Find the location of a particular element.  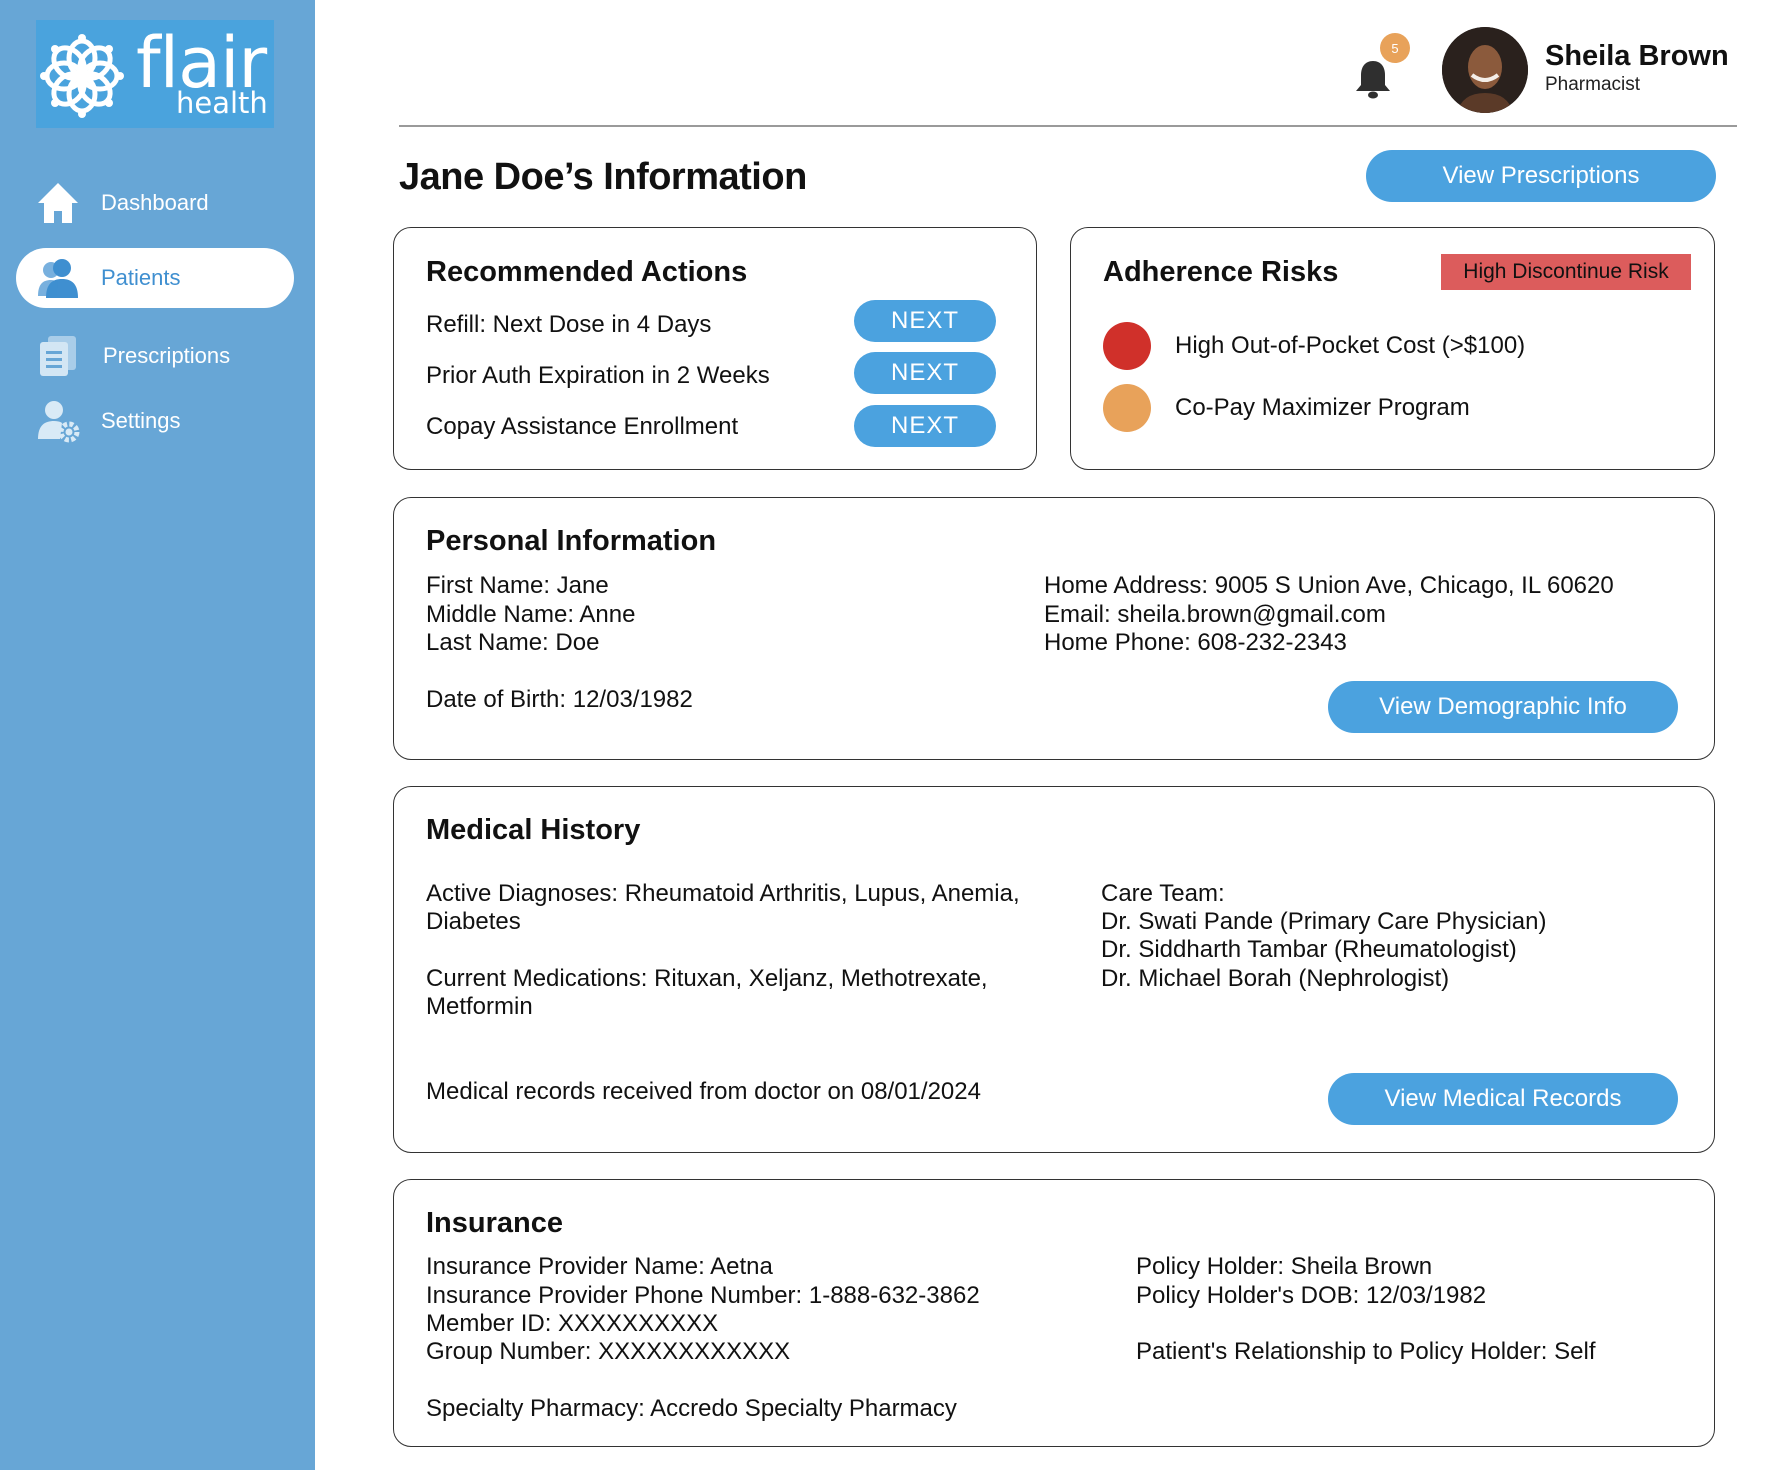

avatar is located at coordinates (1485, 70).